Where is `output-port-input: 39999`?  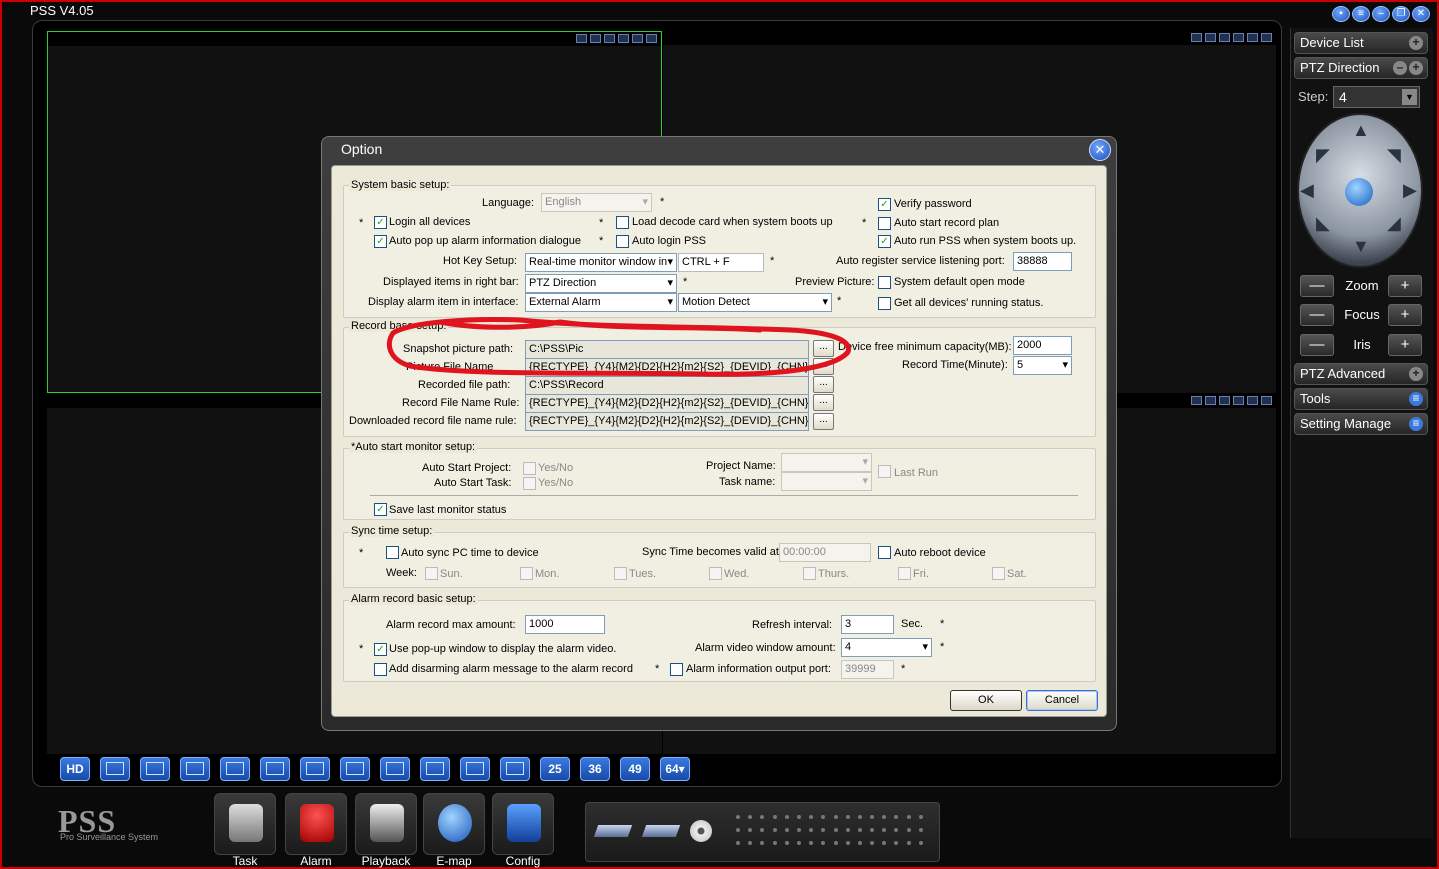
output-port-input: 39999 is located at coordinates (867, 669).